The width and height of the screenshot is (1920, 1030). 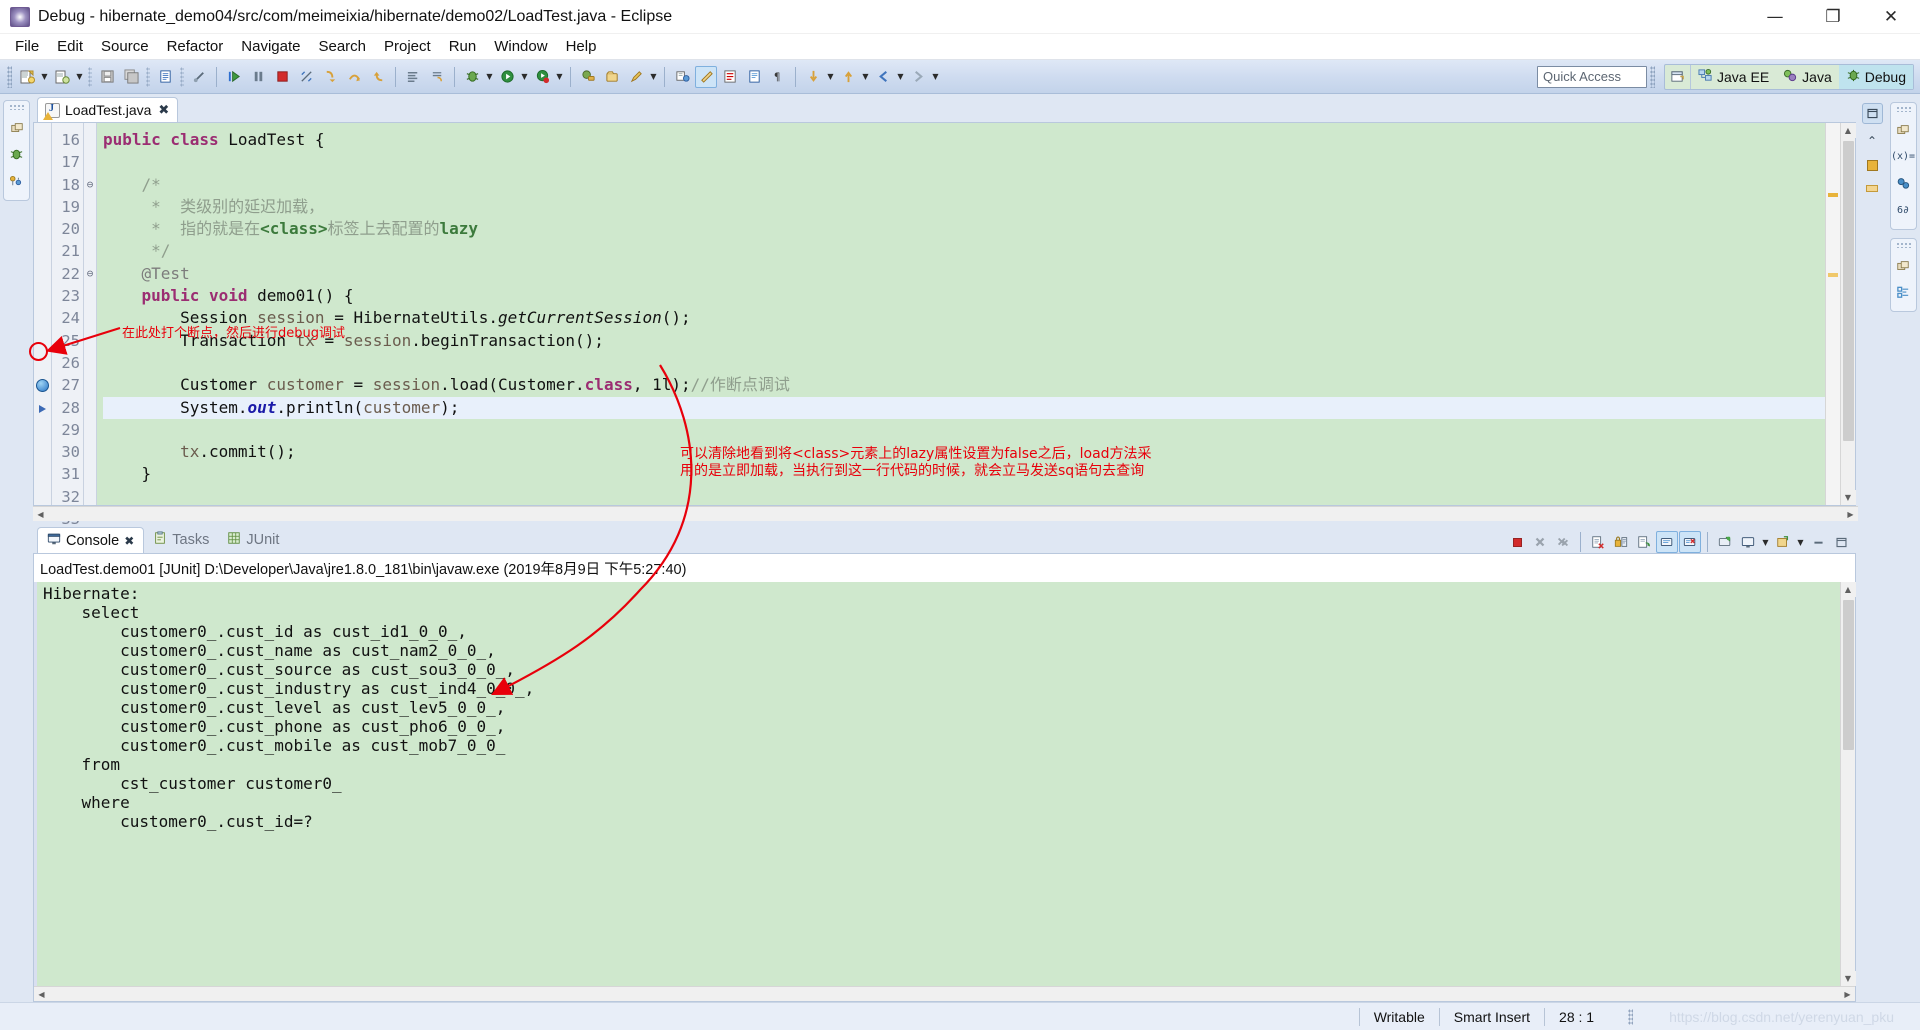 What do you see at coordinates (27, 46) in the screenshot?
I see `menu-file: File` at bounding box center [27, 46].